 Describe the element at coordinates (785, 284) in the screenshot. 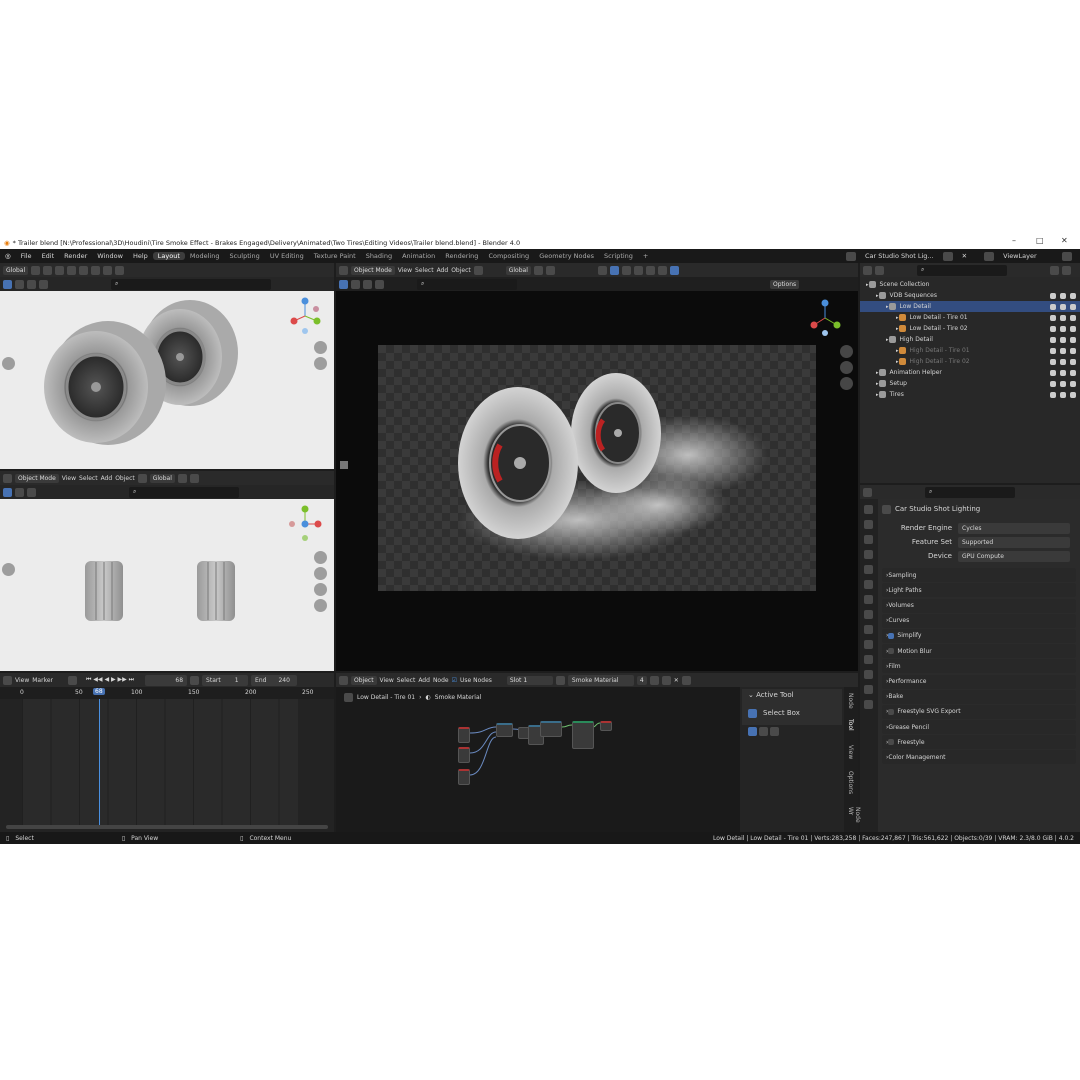

I see `options-dropdown: Options` at that location.